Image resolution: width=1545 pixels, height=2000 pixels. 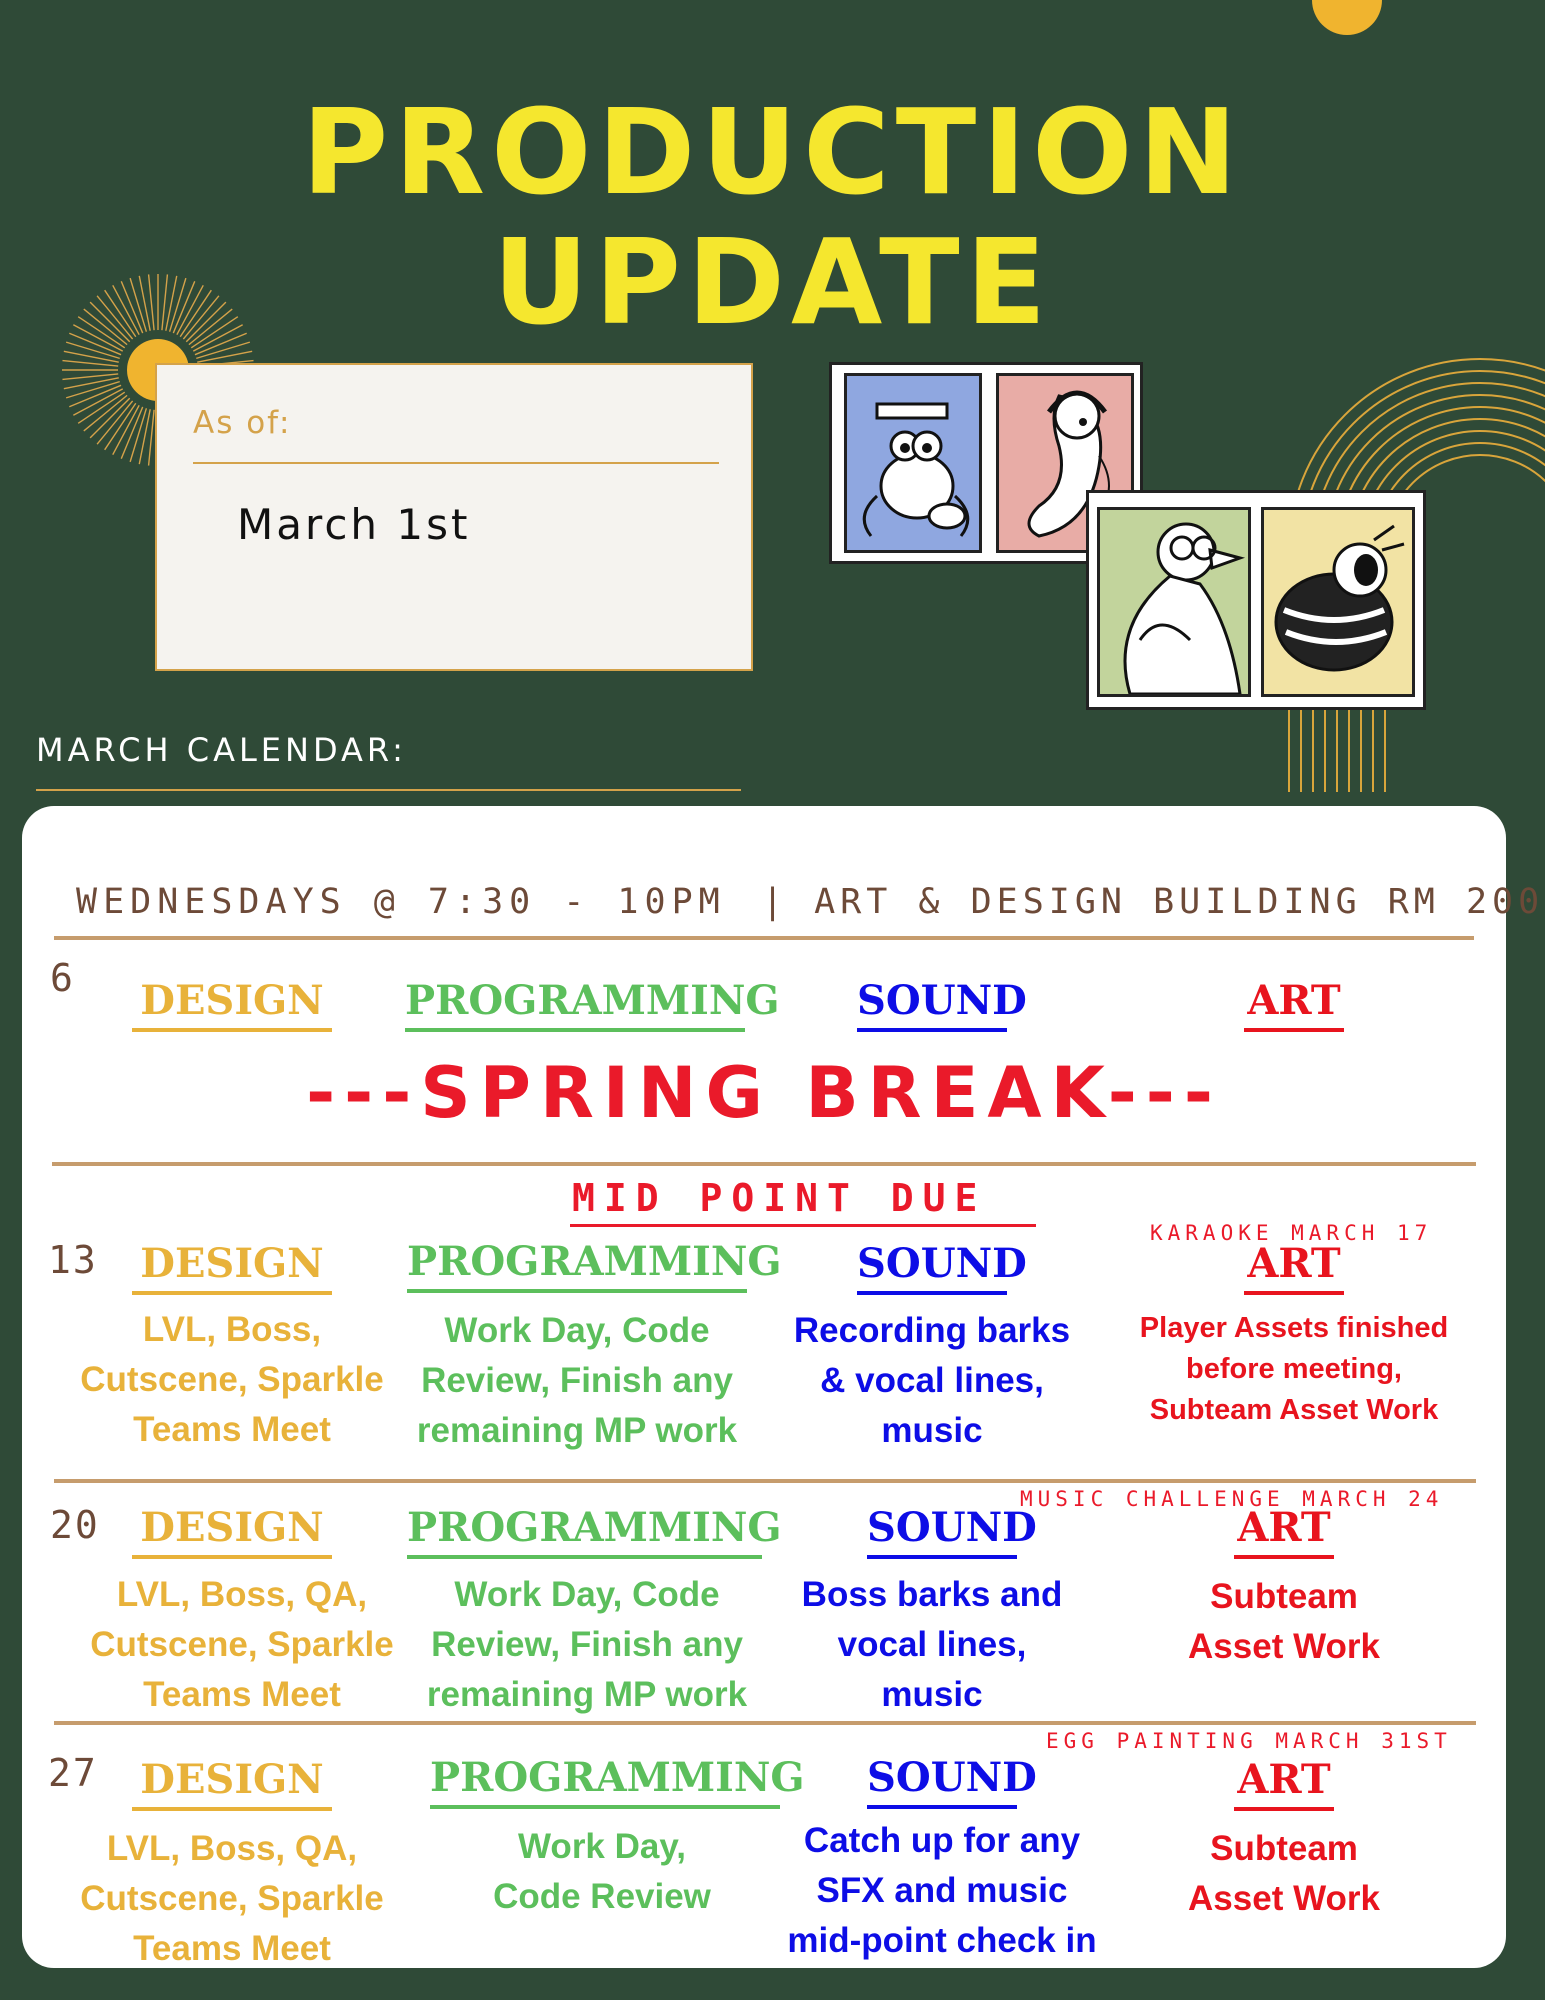 I want to click on week-20-sound-text: Boss barks and vocal lines, music, so click(x=932, y=1644).